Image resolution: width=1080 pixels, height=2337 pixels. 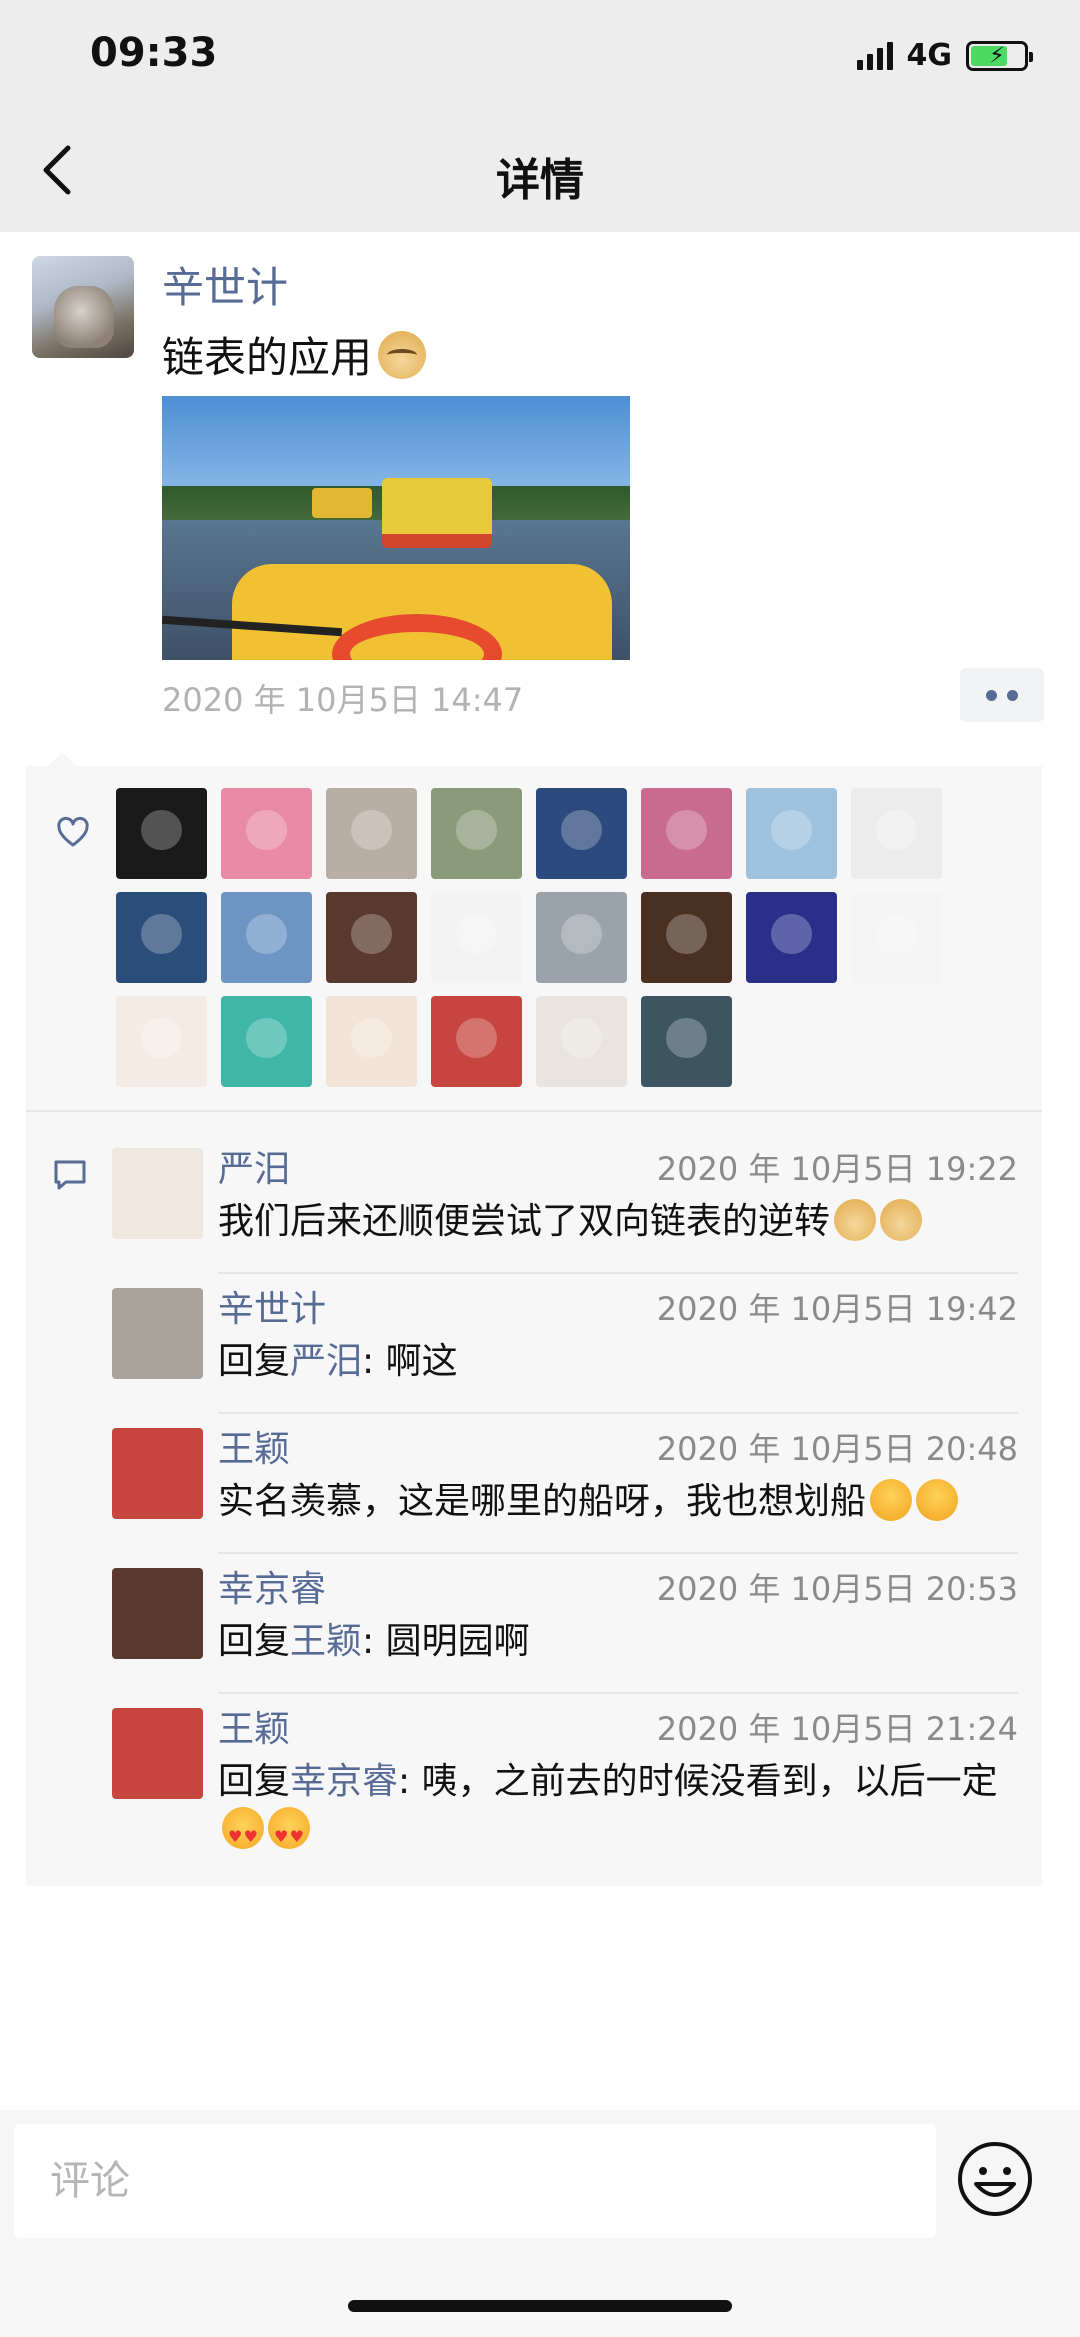 What do you see at coordinates (1002, 695) in the screenshot?
I see `more-actions-button` at bounding box center [1002, 695].